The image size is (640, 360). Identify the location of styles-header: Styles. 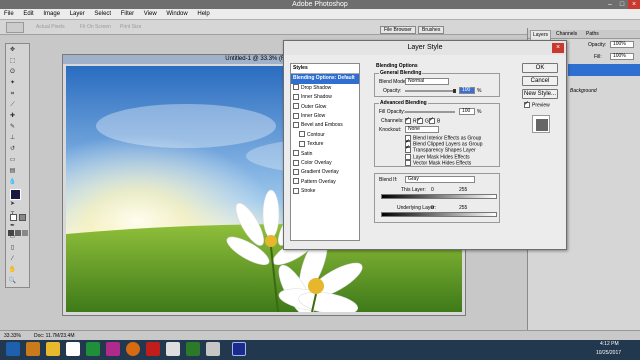
(325, 69).